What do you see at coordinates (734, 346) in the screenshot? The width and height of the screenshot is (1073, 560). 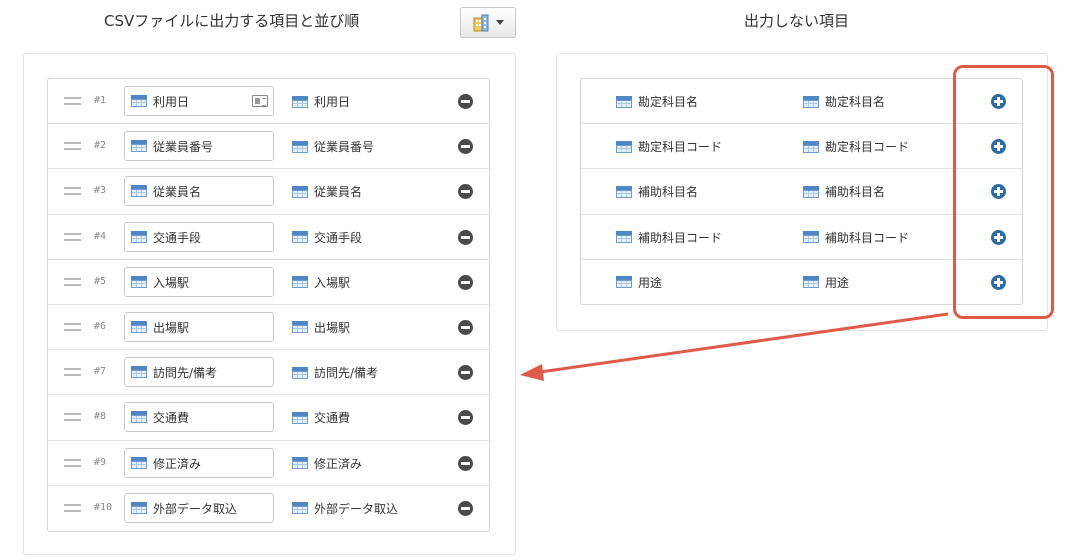 I see `move-arrow` at bounding box center [734, 346].